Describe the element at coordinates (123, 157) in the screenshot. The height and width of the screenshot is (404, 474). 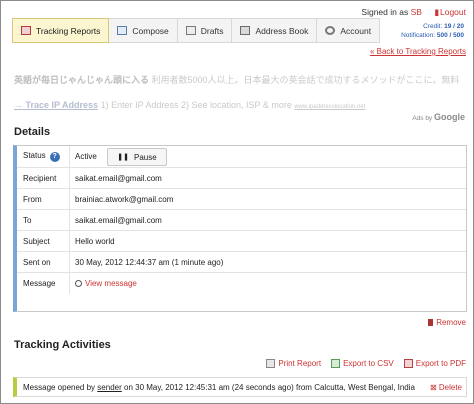
I see `pause-icon: ❚❚` at that location.